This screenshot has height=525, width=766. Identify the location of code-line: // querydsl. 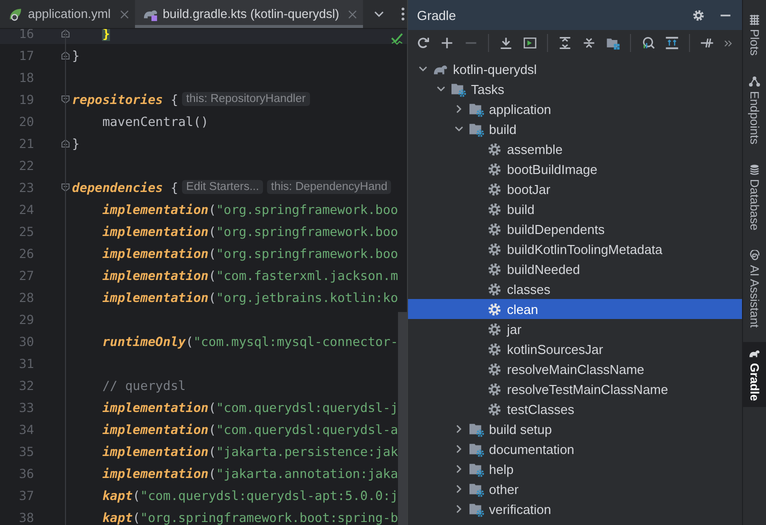
(143, 385).